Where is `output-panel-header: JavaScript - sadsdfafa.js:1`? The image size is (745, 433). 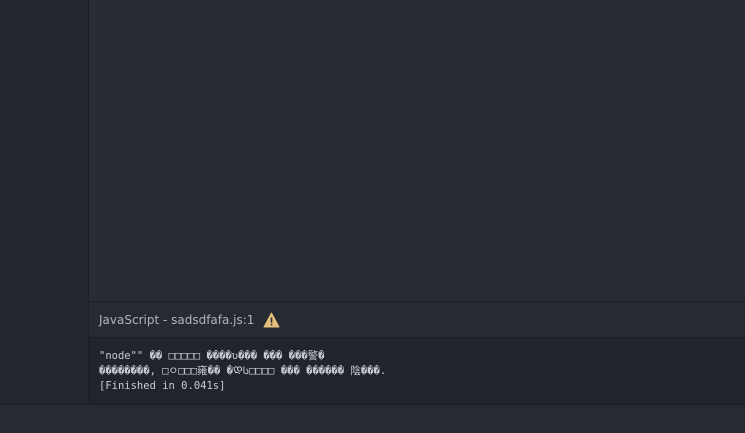
output-panel-header: JavaScript - sadsdfafa.js:1 is located at coordinates (417, 319).